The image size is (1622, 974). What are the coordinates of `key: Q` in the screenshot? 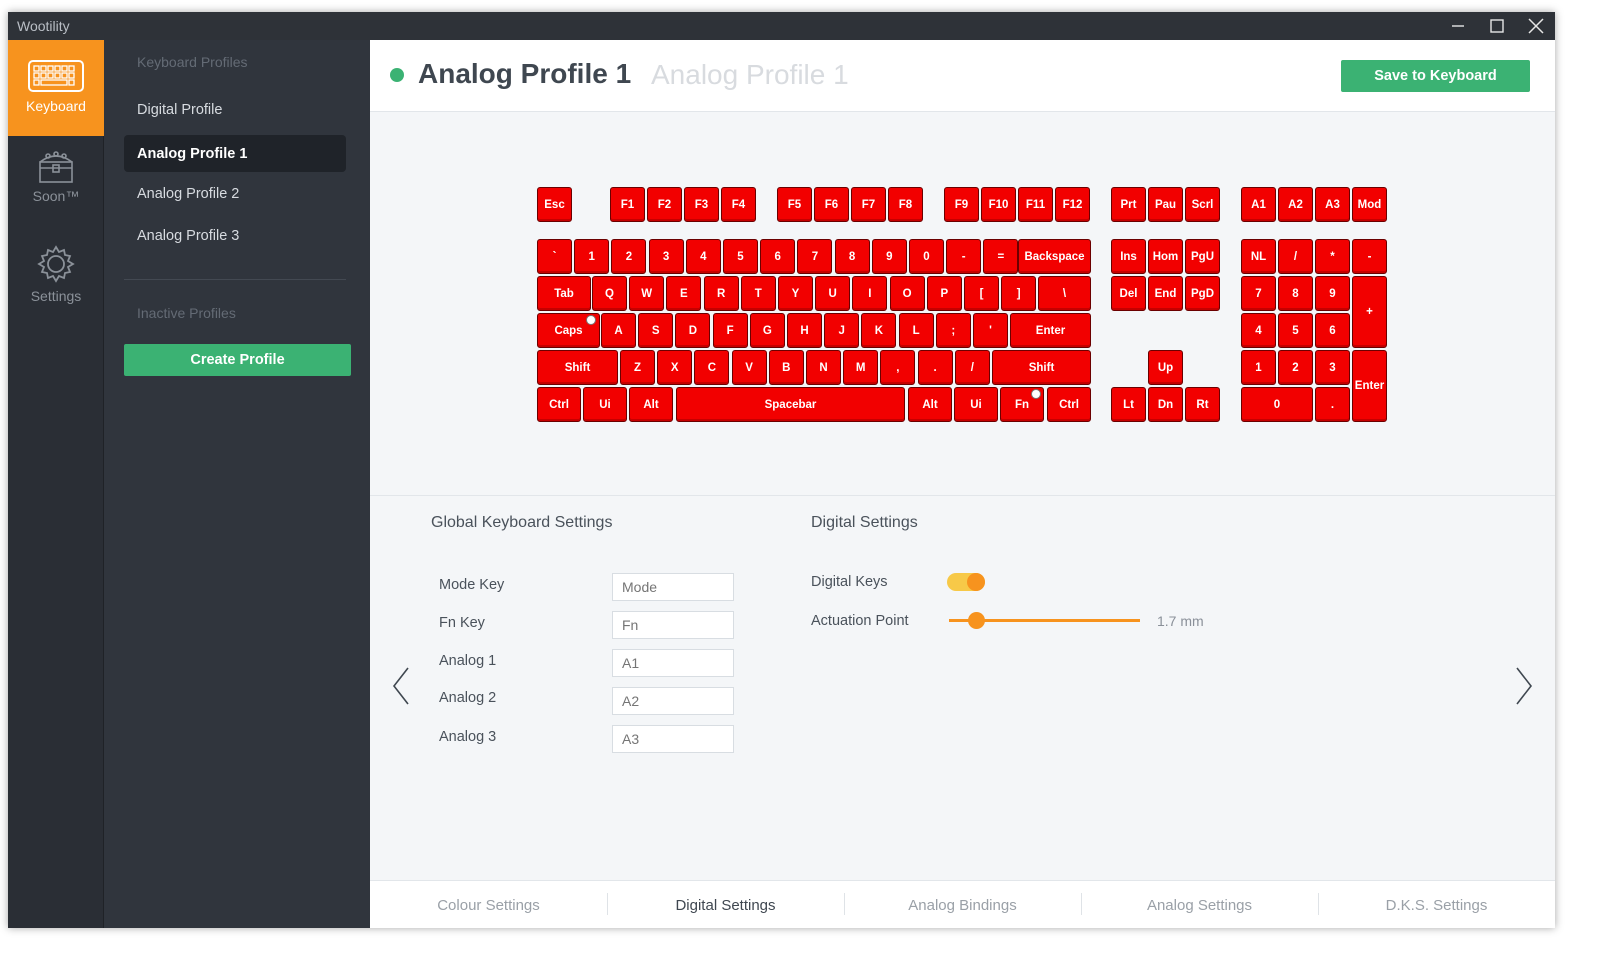 It's located at (609, 293).